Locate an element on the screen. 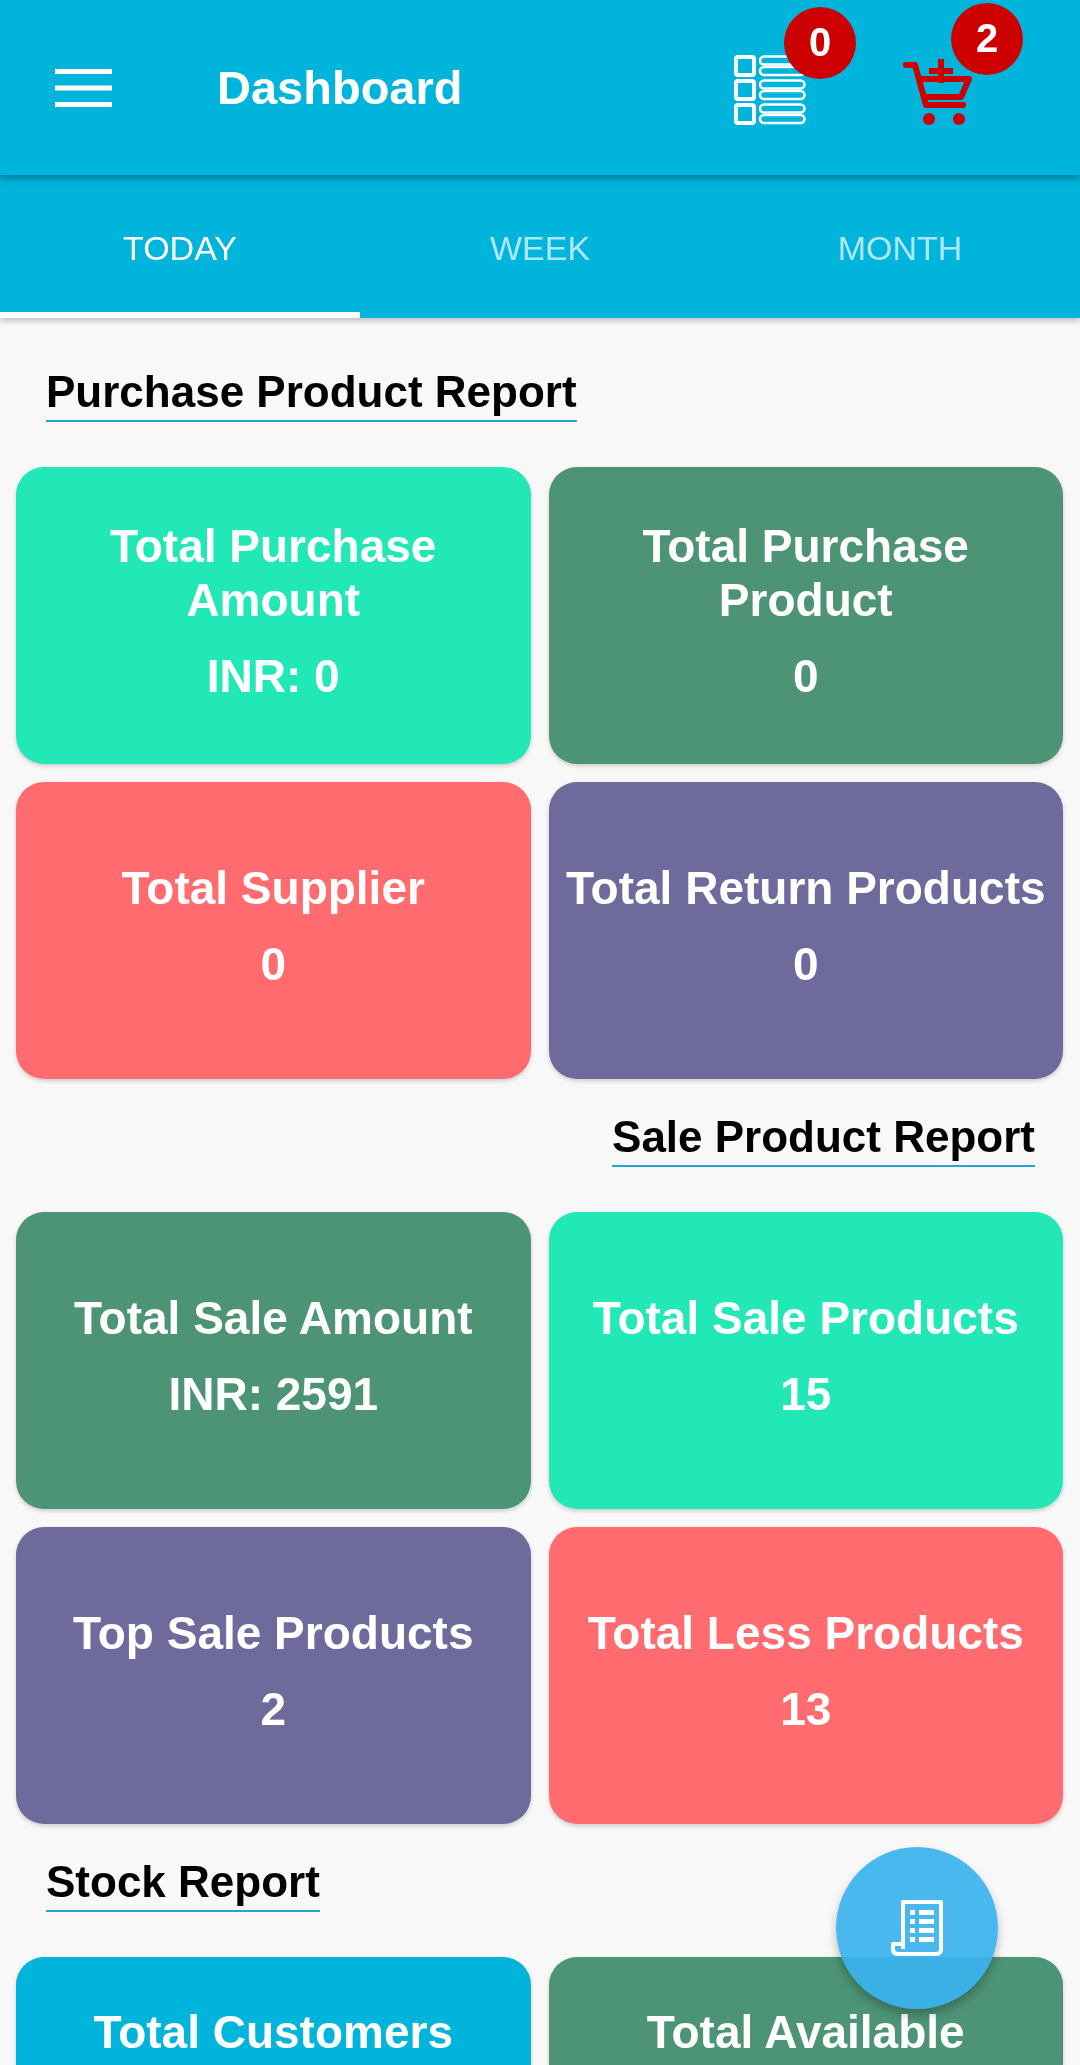 The height and width of the screenshot is (2065, 1080). period-tab: WEEK is located at coordinates (540, 246).